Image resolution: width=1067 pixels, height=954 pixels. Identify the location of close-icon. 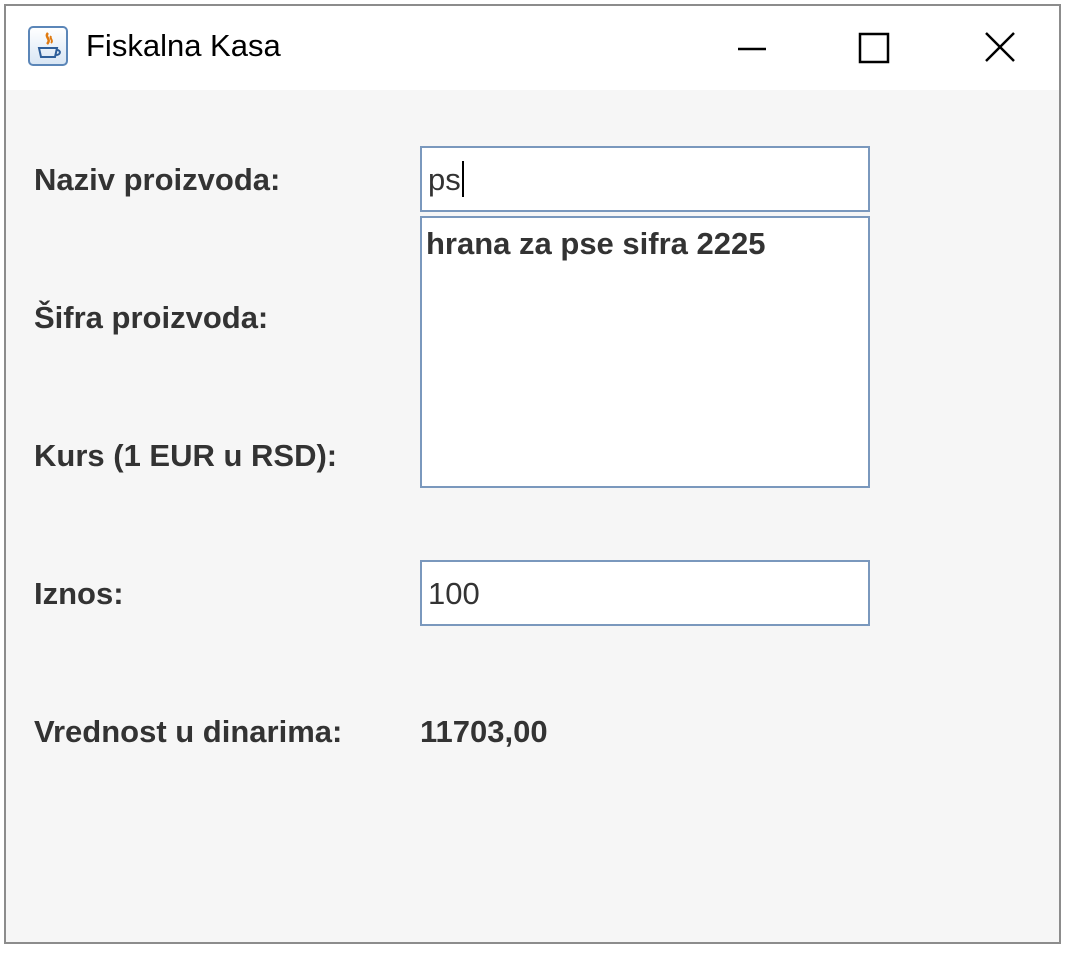
(1000, 47).